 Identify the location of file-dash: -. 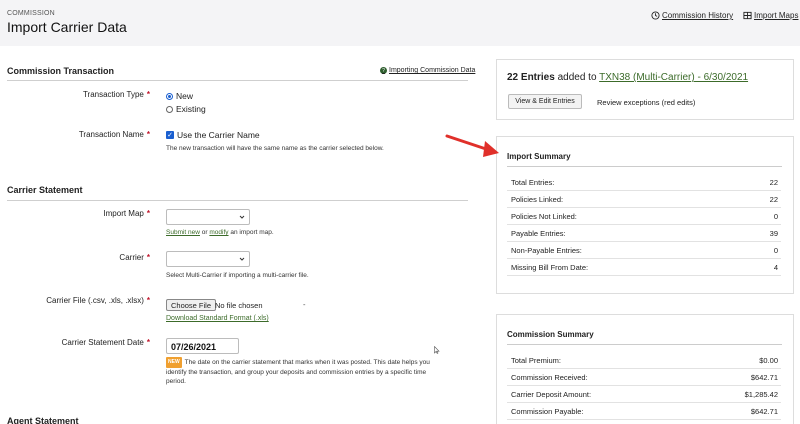
(304, 304).